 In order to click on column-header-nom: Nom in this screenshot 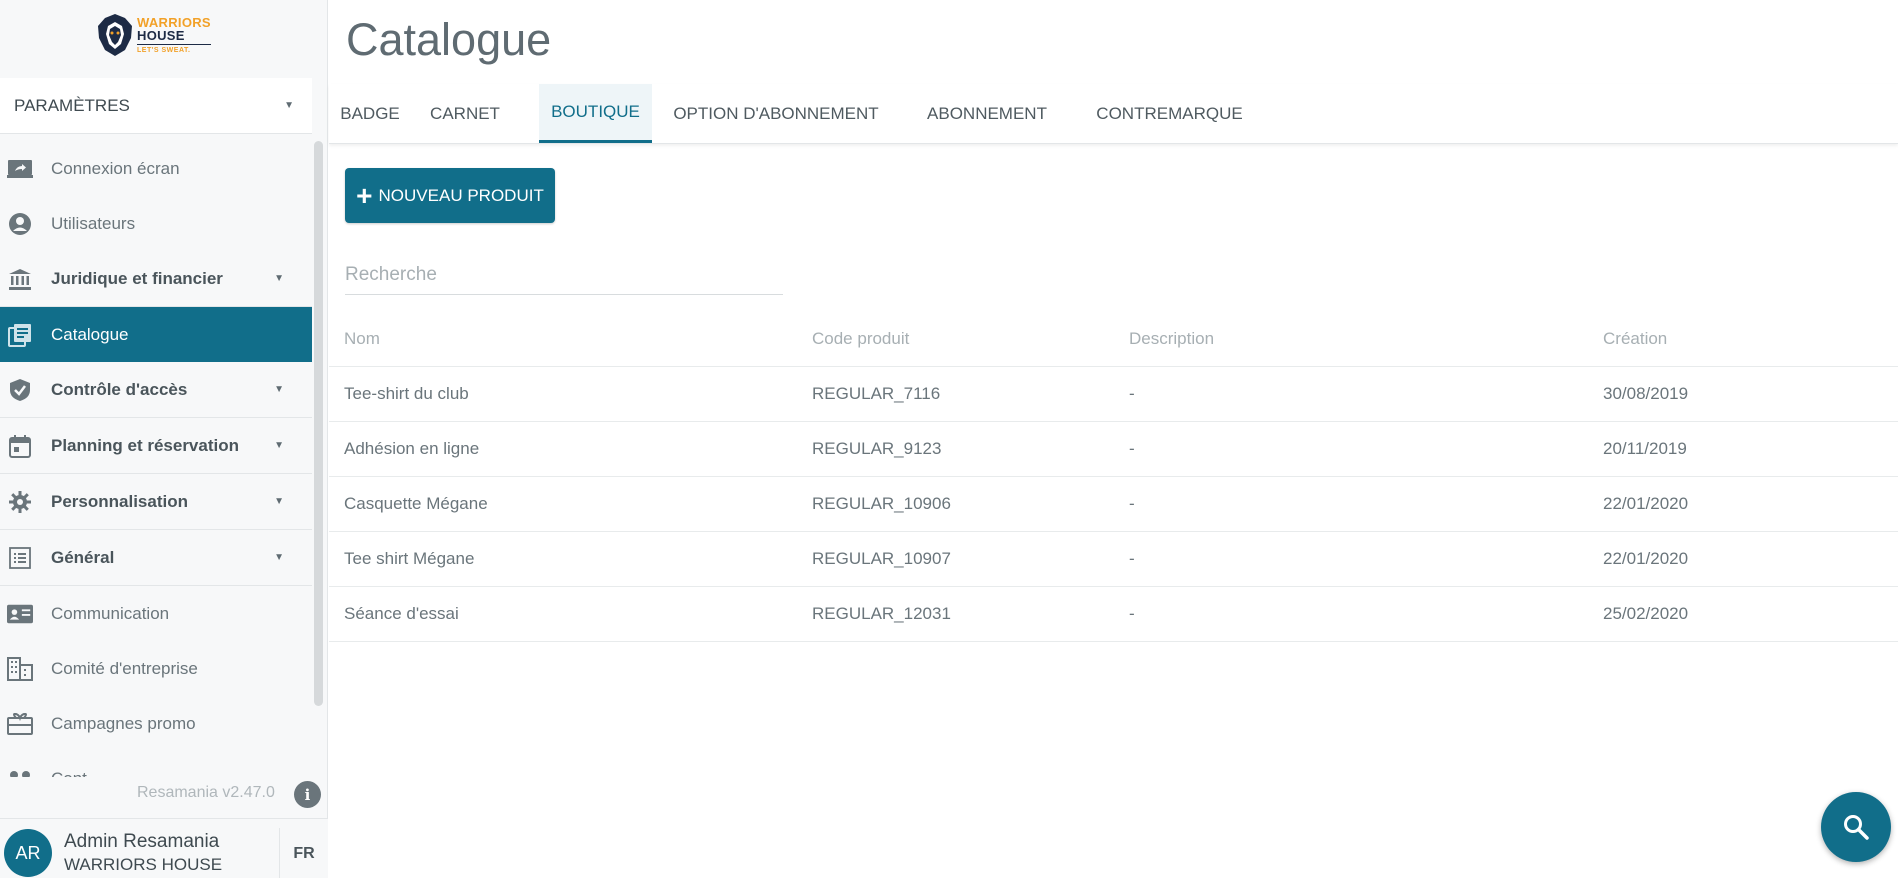, I will do `click(362, 339)`.